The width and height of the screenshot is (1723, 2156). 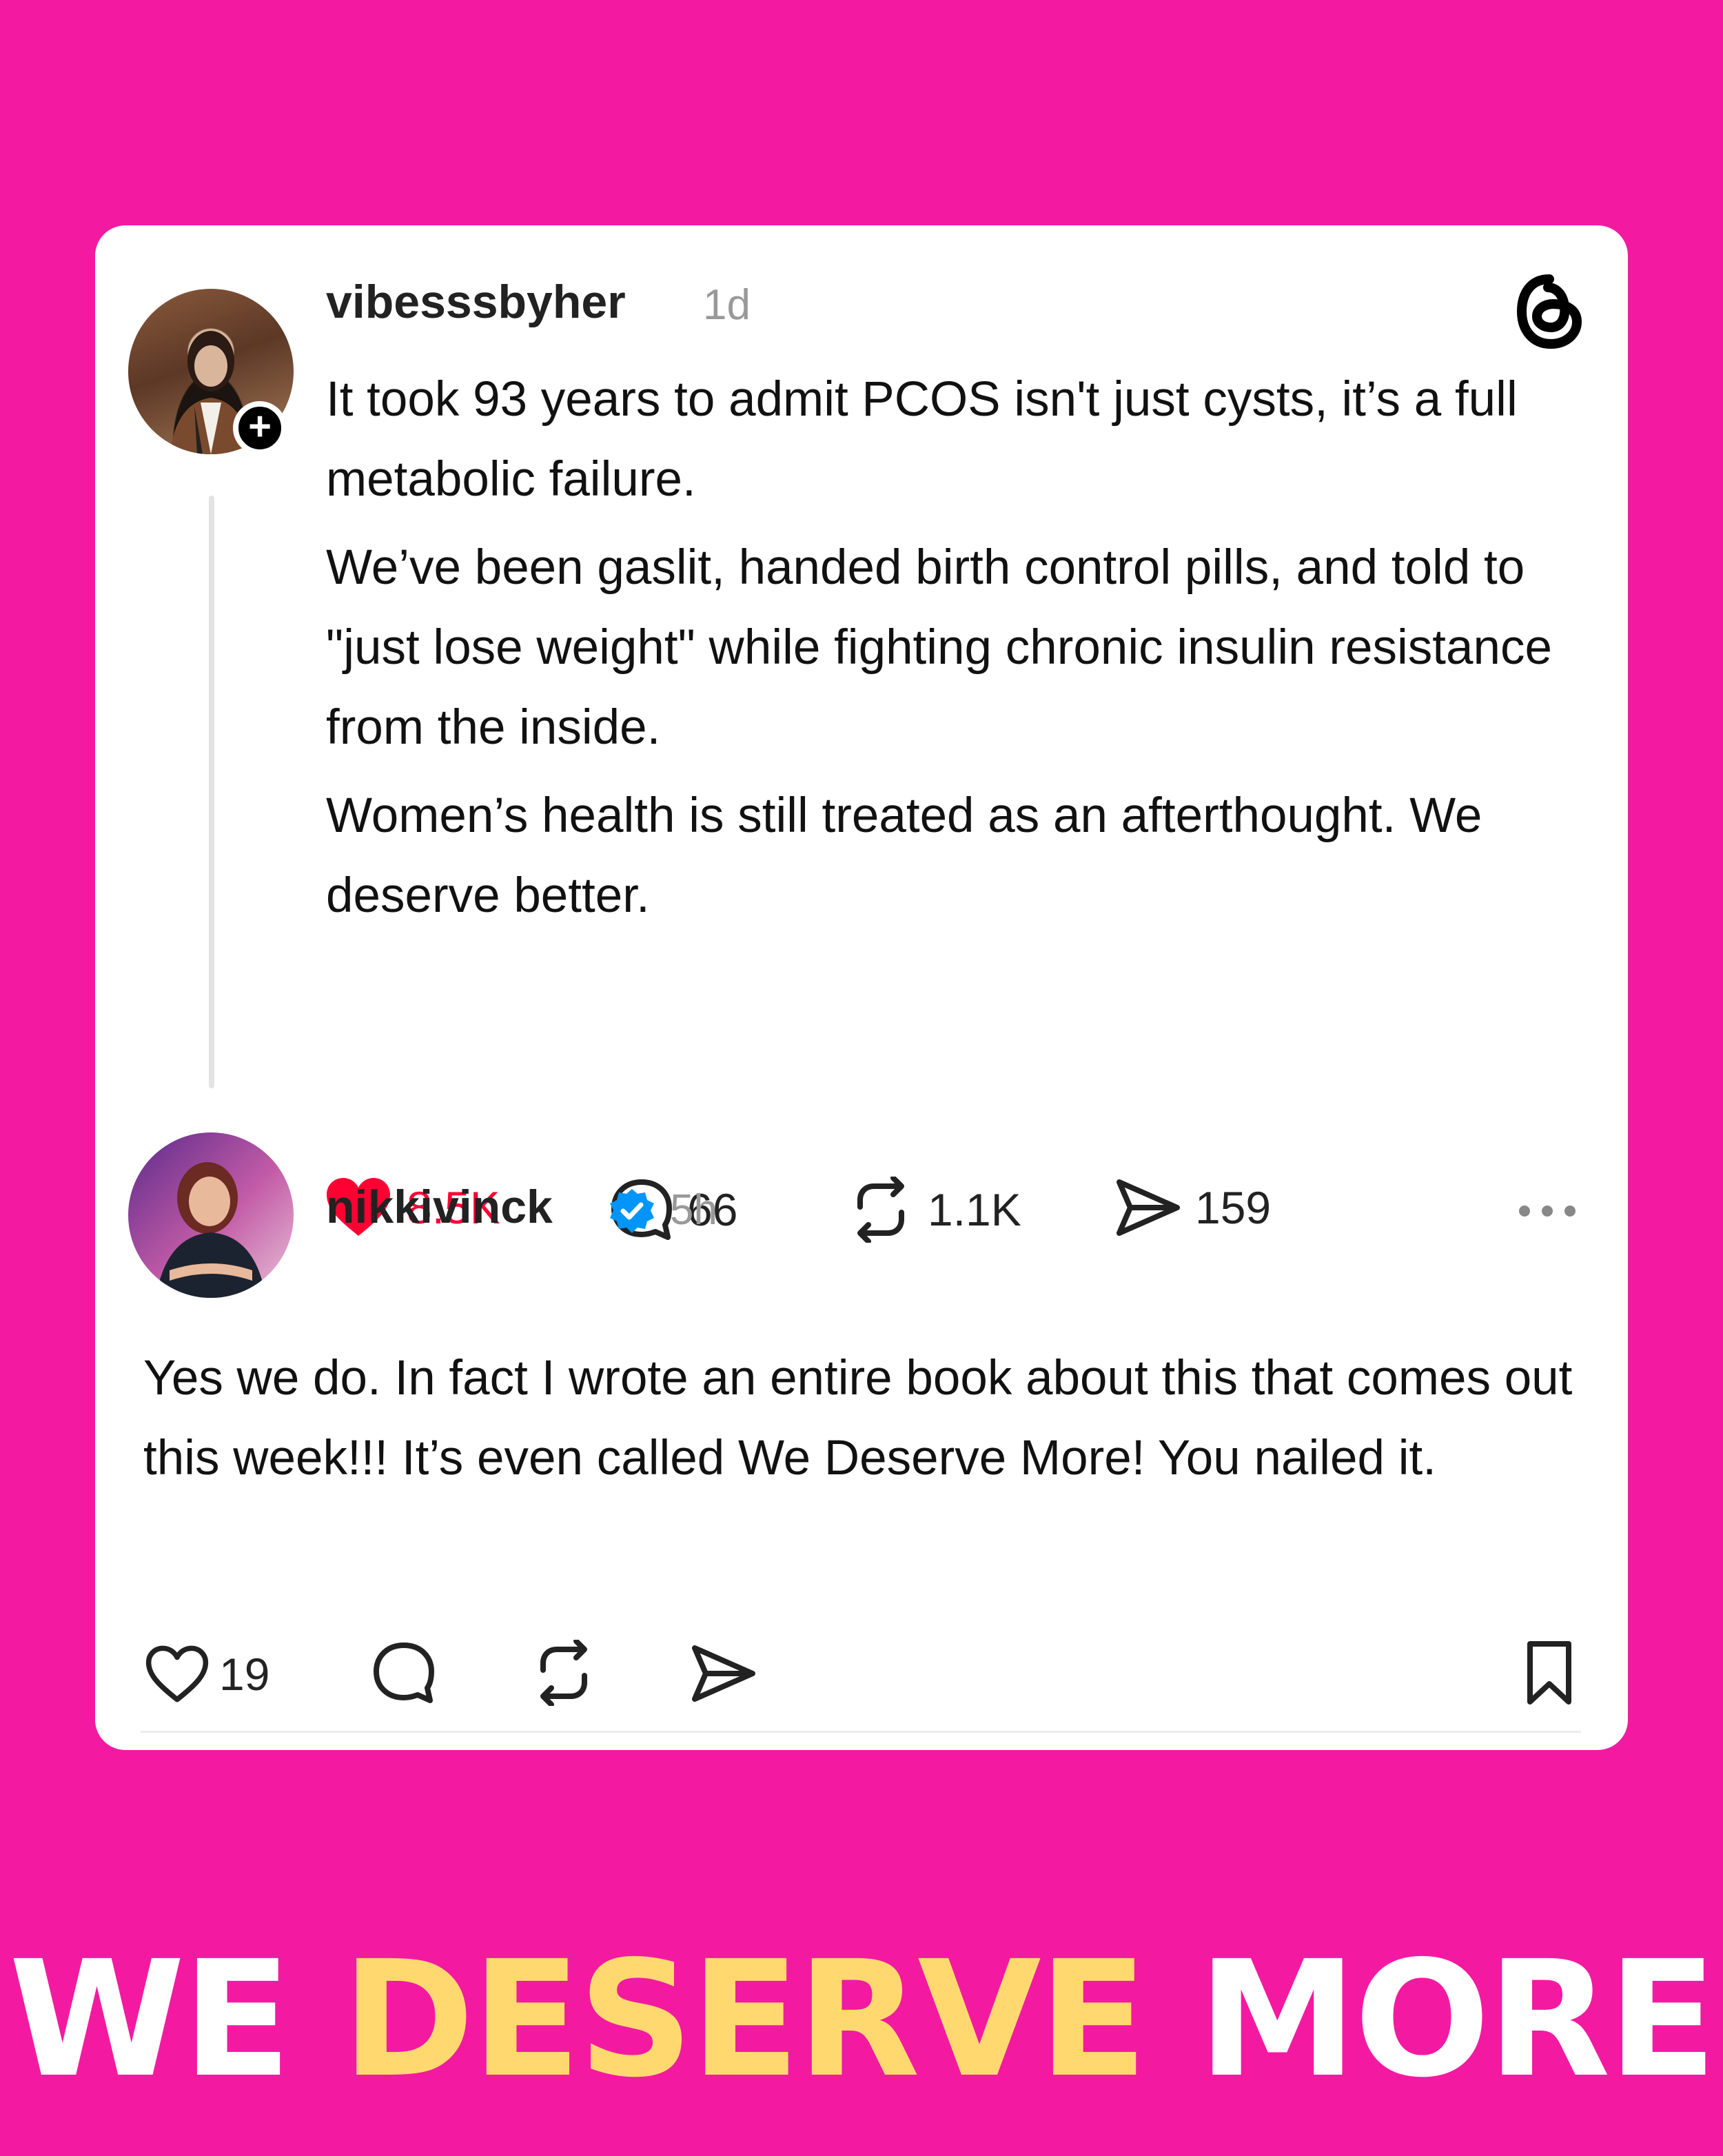 What do you see at coordinates (727, 305) in the screenshot?
I see `post-time: 1d` at bounding box center [727, 305].